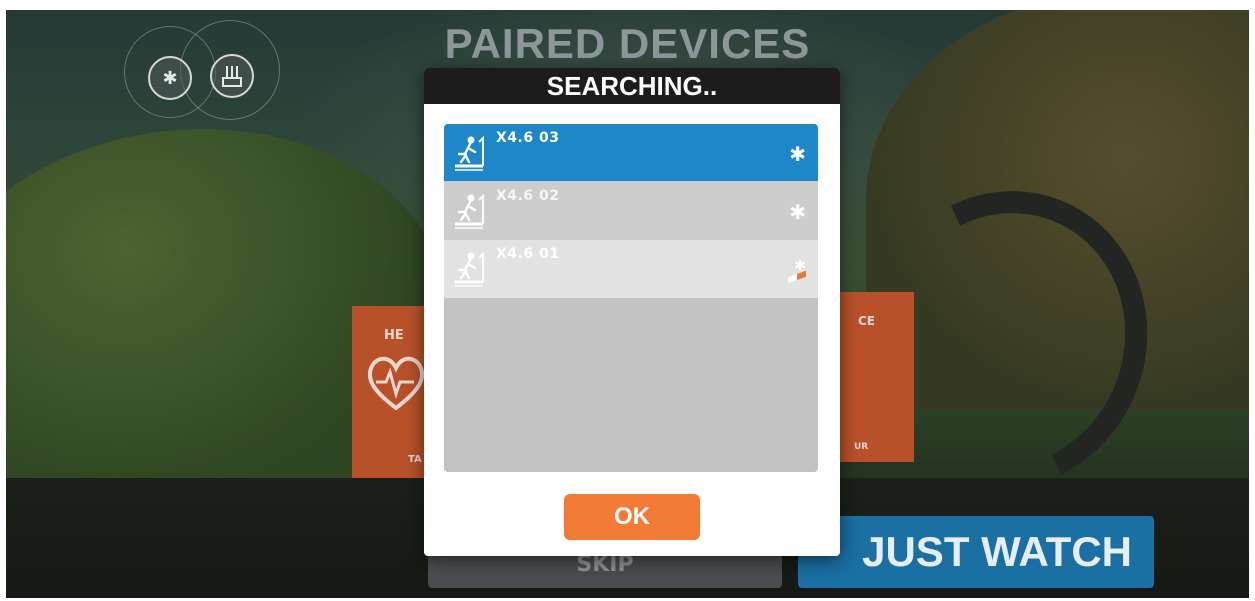 This screenshot has height=601, width=1255. What do you see at coordinates (861, 447) in the screenshot?
I see `tile-sublabel: UR` at bounding box center [861, 447].